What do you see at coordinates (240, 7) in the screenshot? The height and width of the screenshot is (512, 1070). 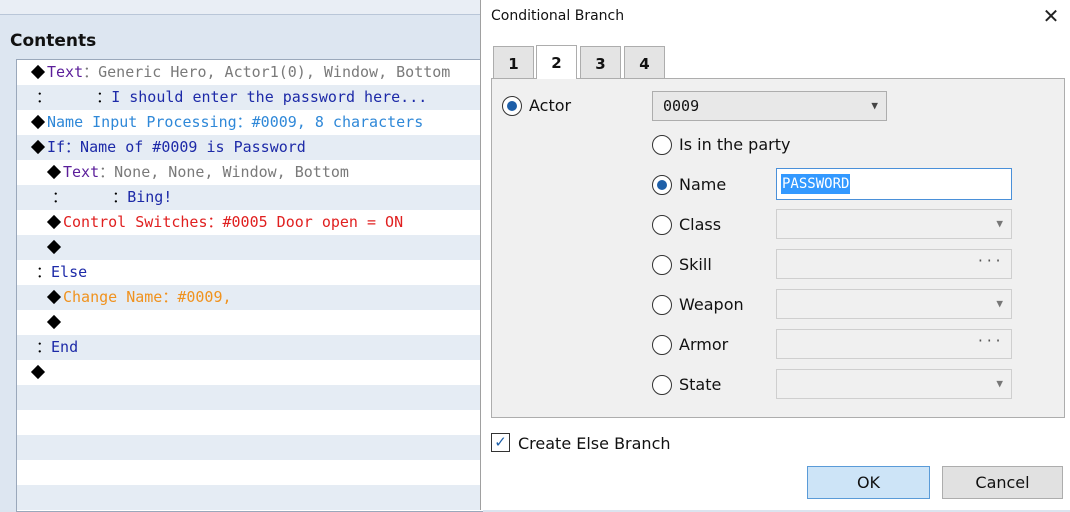 I see `top-strip` at bounding box center [240, 7].